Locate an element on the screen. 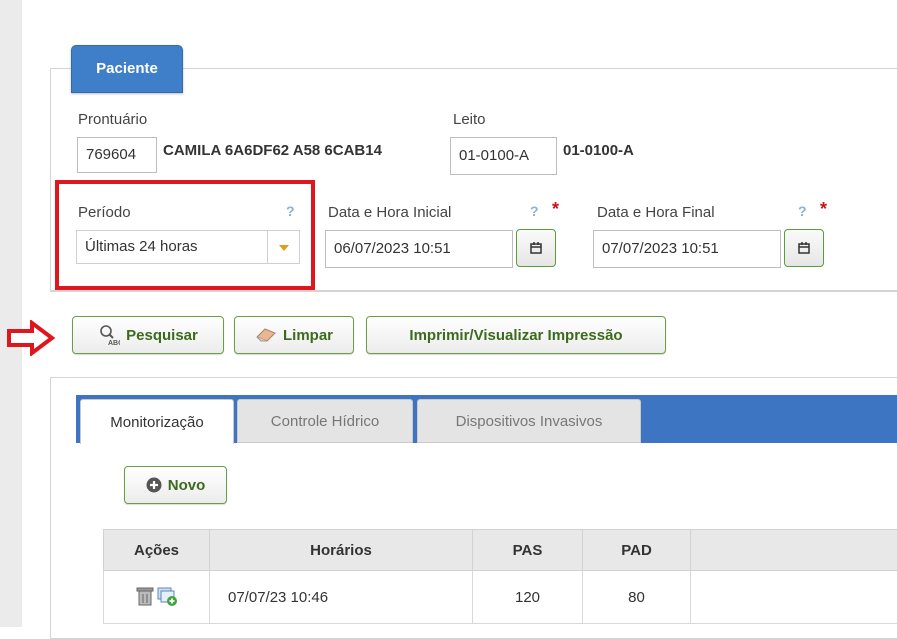  left-margin-strip is located at coordinates (11, 313).